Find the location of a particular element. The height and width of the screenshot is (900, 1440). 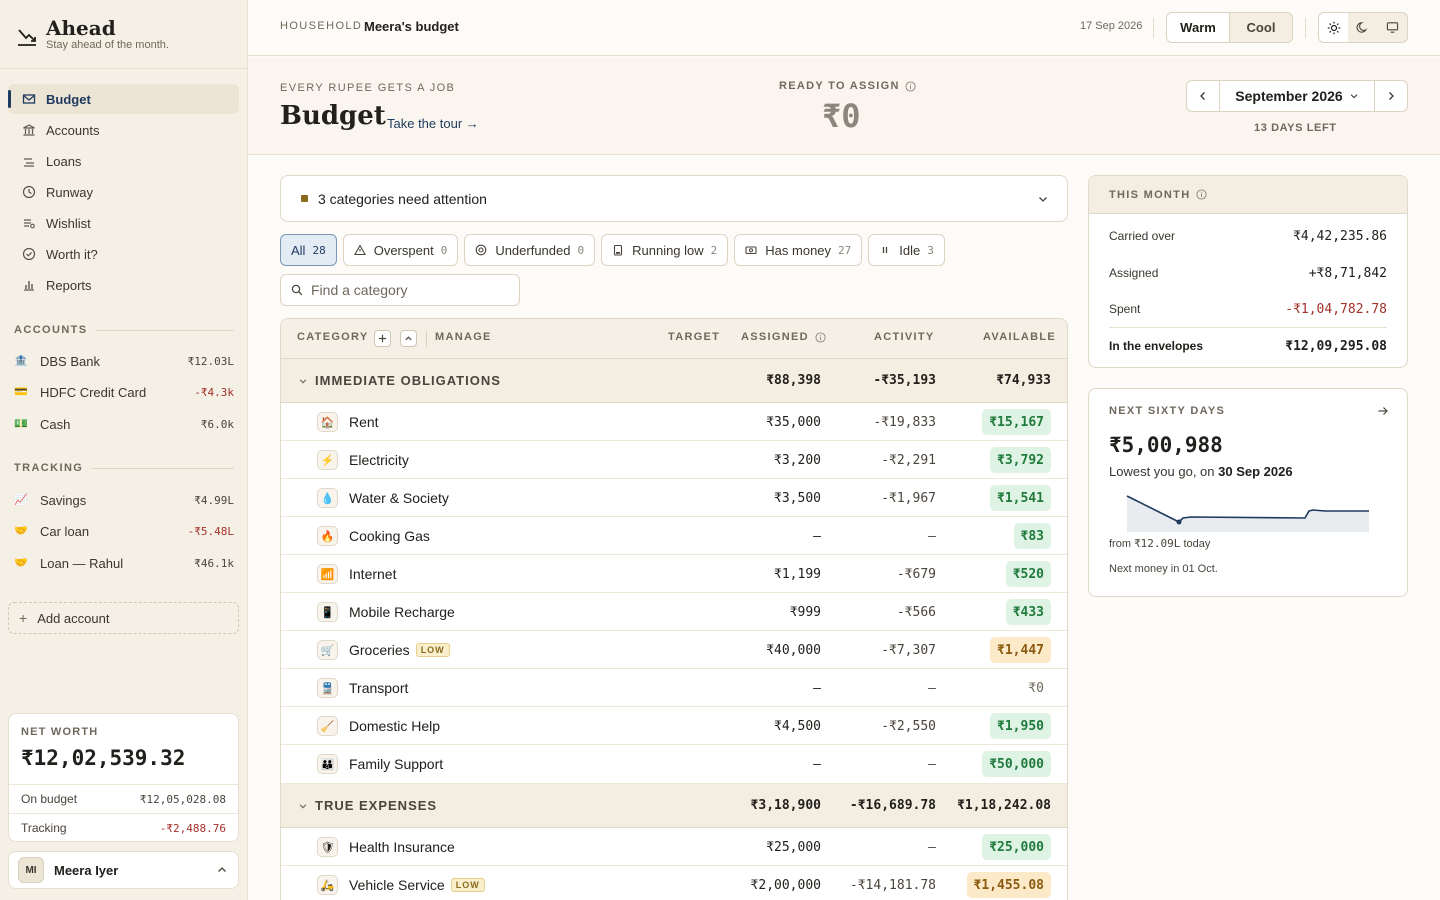

activity-value: -₹7,307 is located at coordinates (908, 650).